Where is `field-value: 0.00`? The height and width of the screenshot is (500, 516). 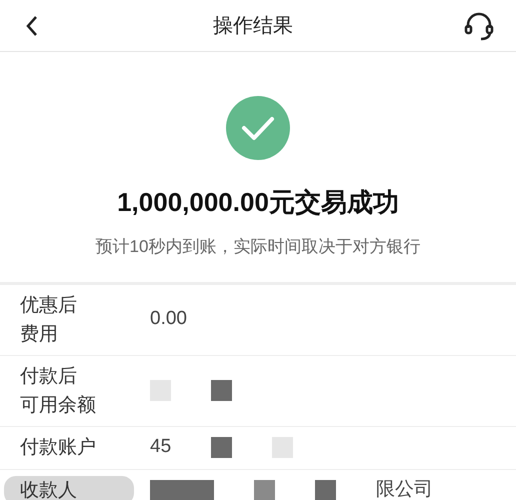 field-value: 0.00 is located at coordinates (168, 319).